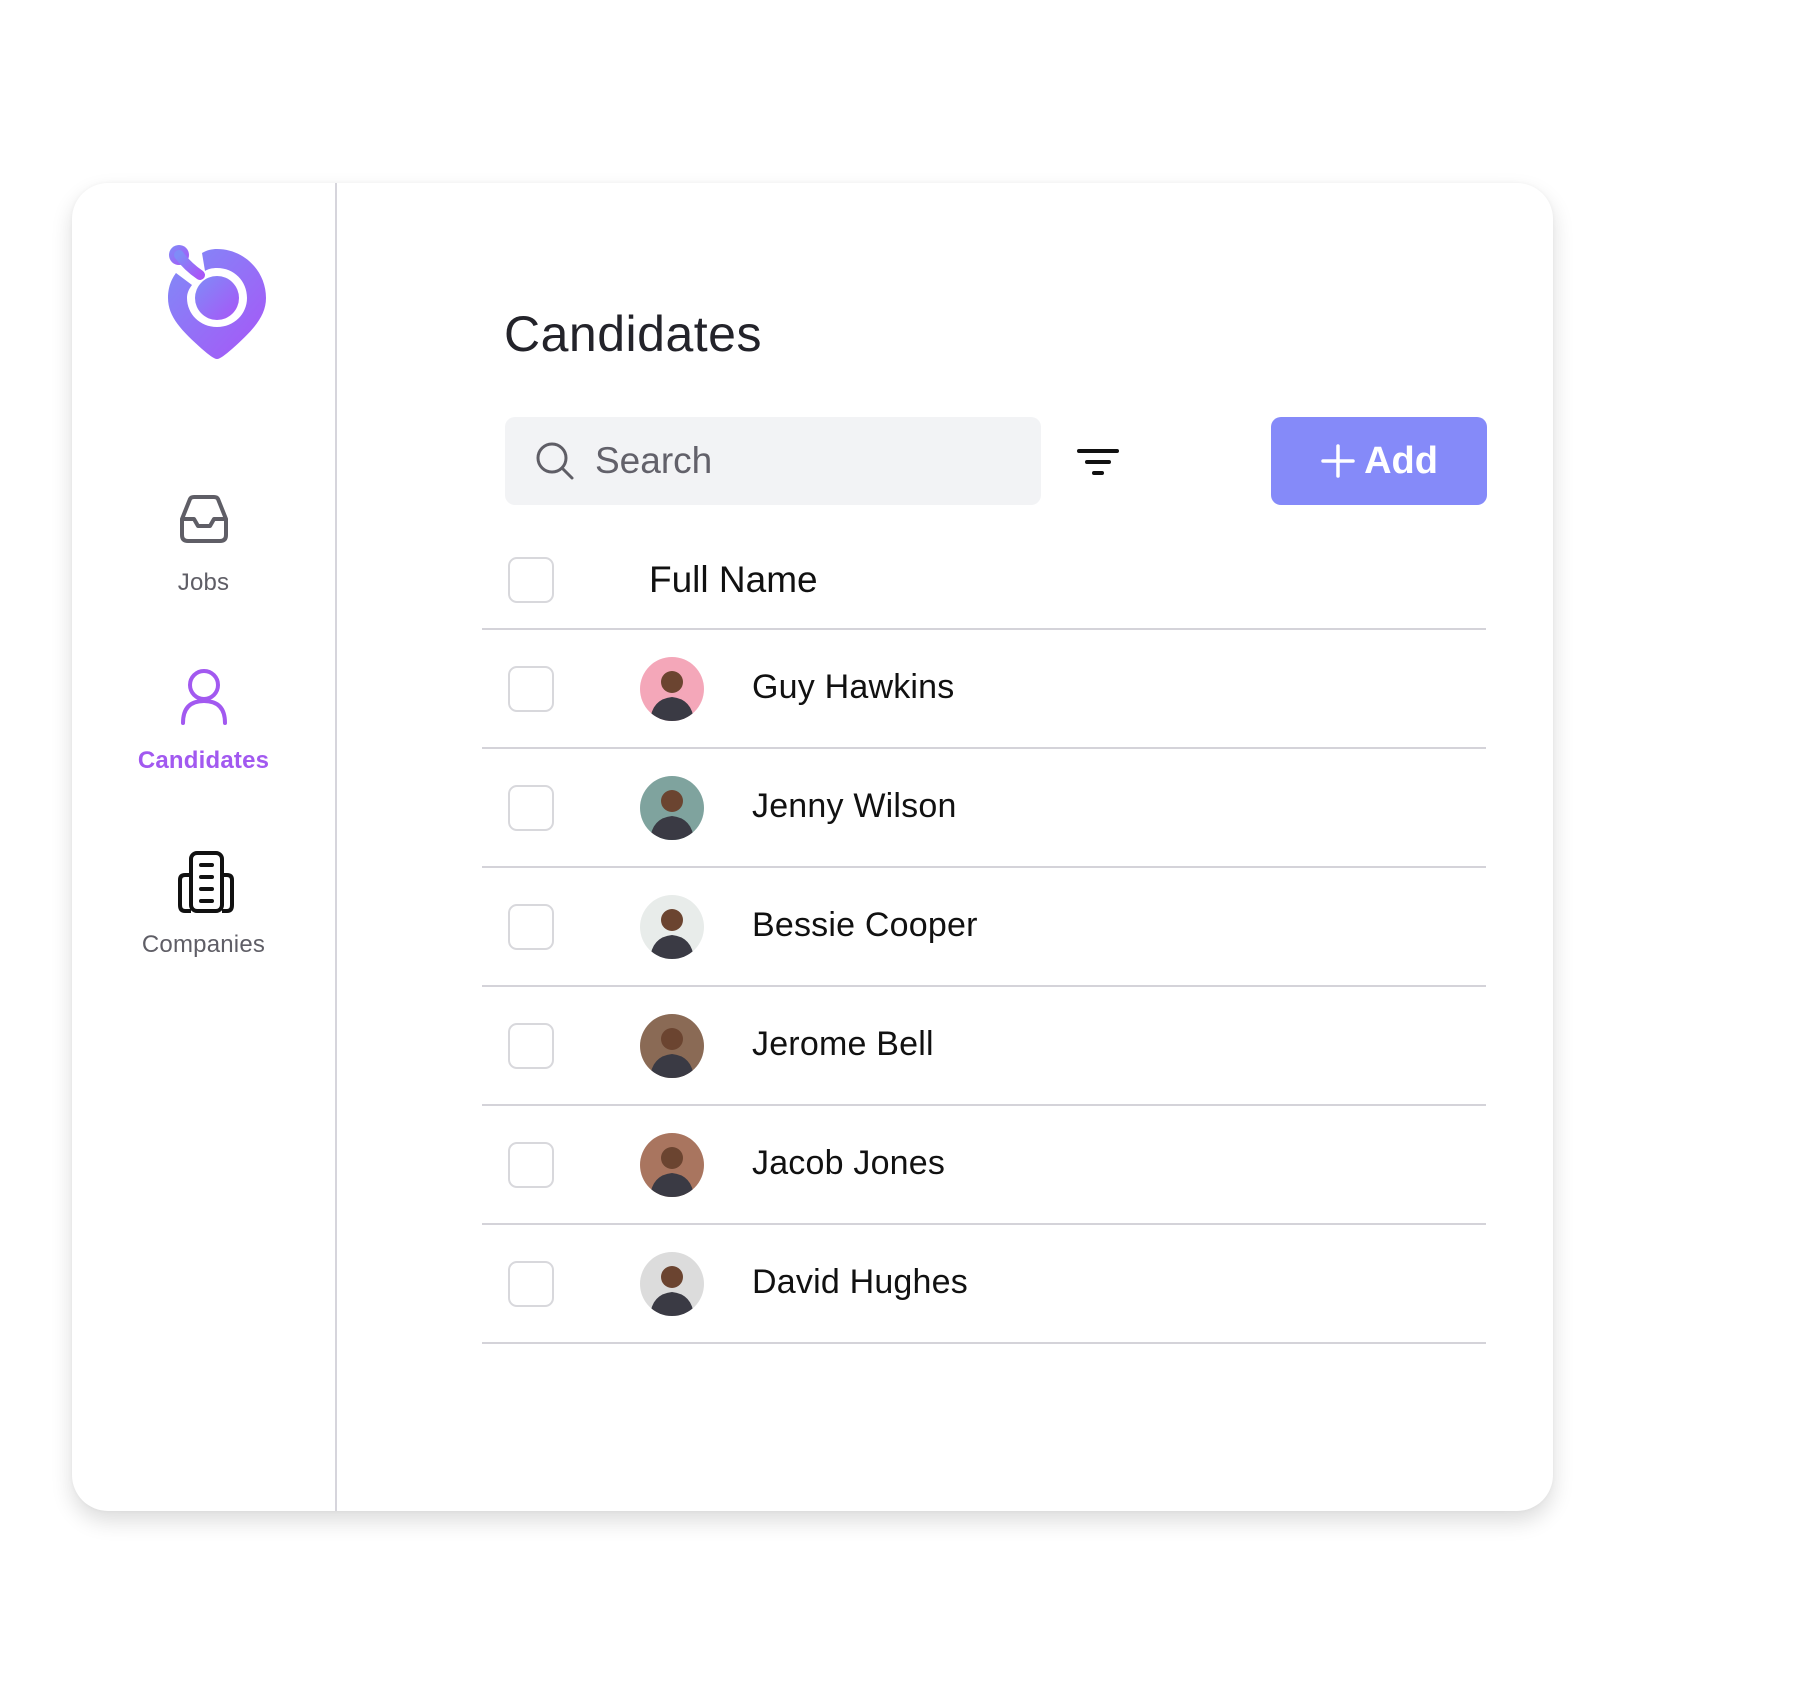  Describe the element at coordinates (203, 697) in the screenshot. I see `user-icon` at that location.